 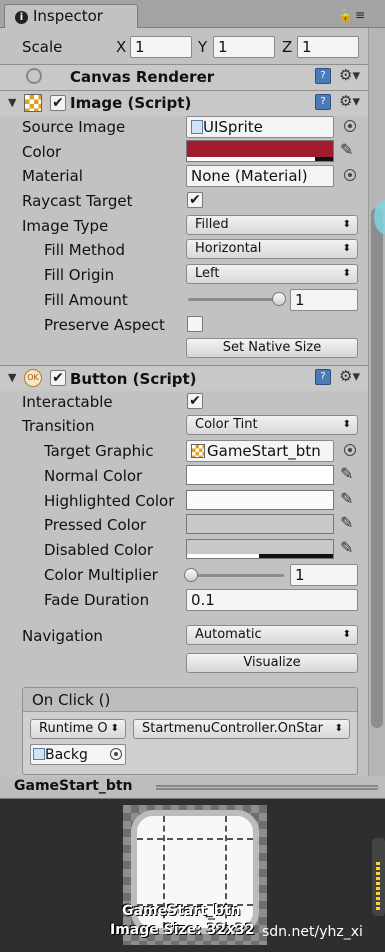 I want to click on image-type-label: Image Type, so click(x=65, y=226).